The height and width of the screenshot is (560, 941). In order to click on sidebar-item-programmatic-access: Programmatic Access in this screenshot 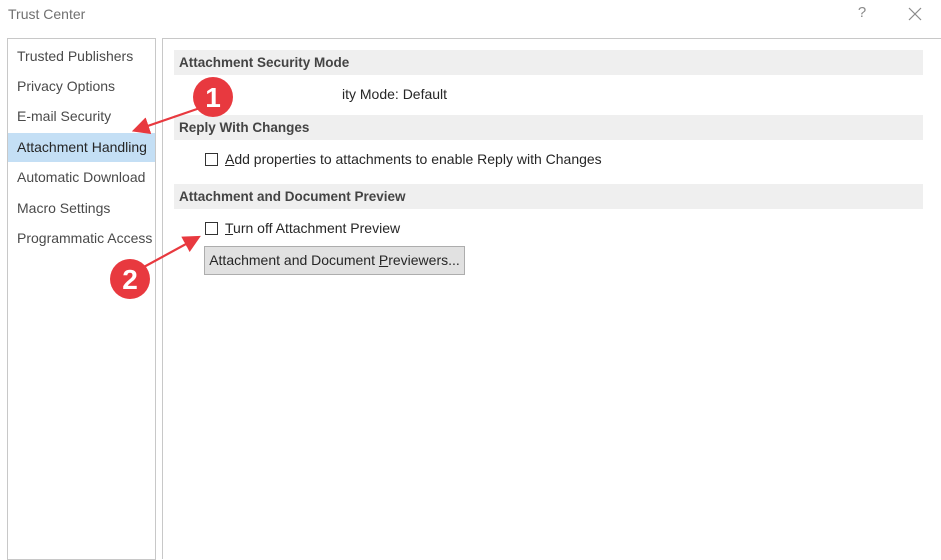, I will do `click(81, 238)`.